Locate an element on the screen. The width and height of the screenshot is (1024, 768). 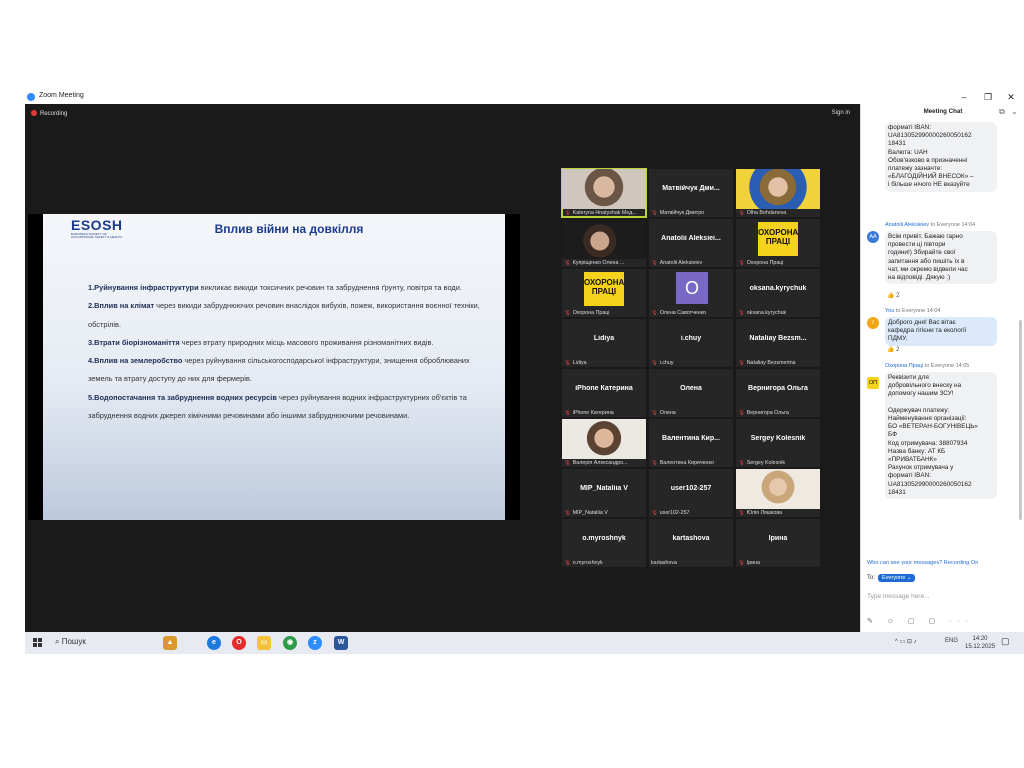
message-line: «ПРИВАТБАНК» is located at coordinates (912, 460).